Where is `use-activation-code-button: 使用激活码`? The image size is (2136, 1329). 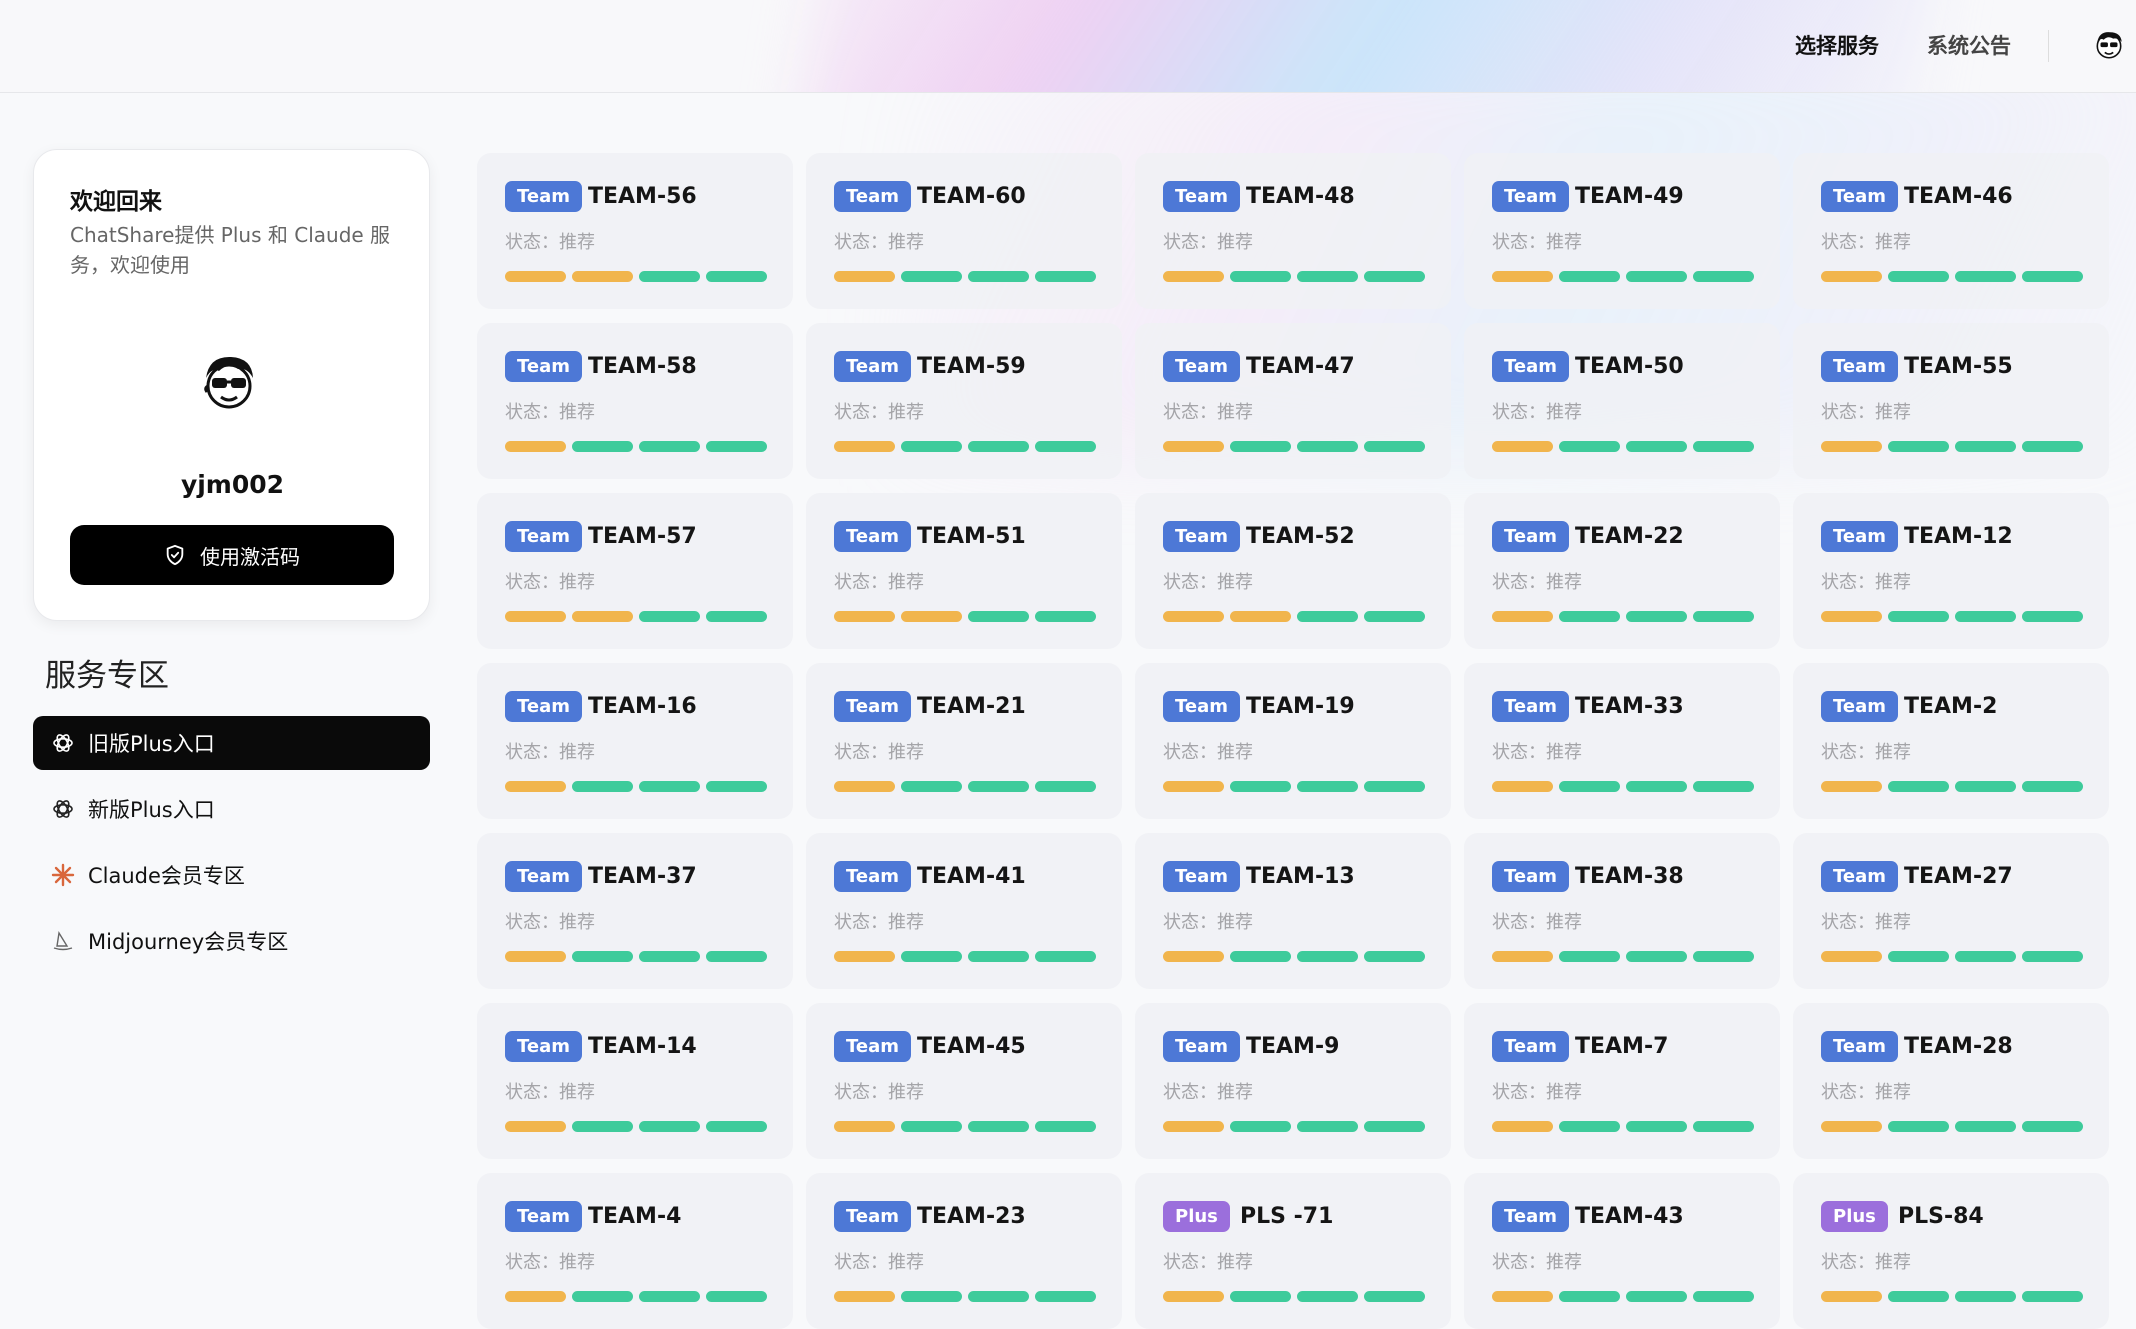
use-activation-code-button: 使用激活码 is located at coordinates (232, 555).